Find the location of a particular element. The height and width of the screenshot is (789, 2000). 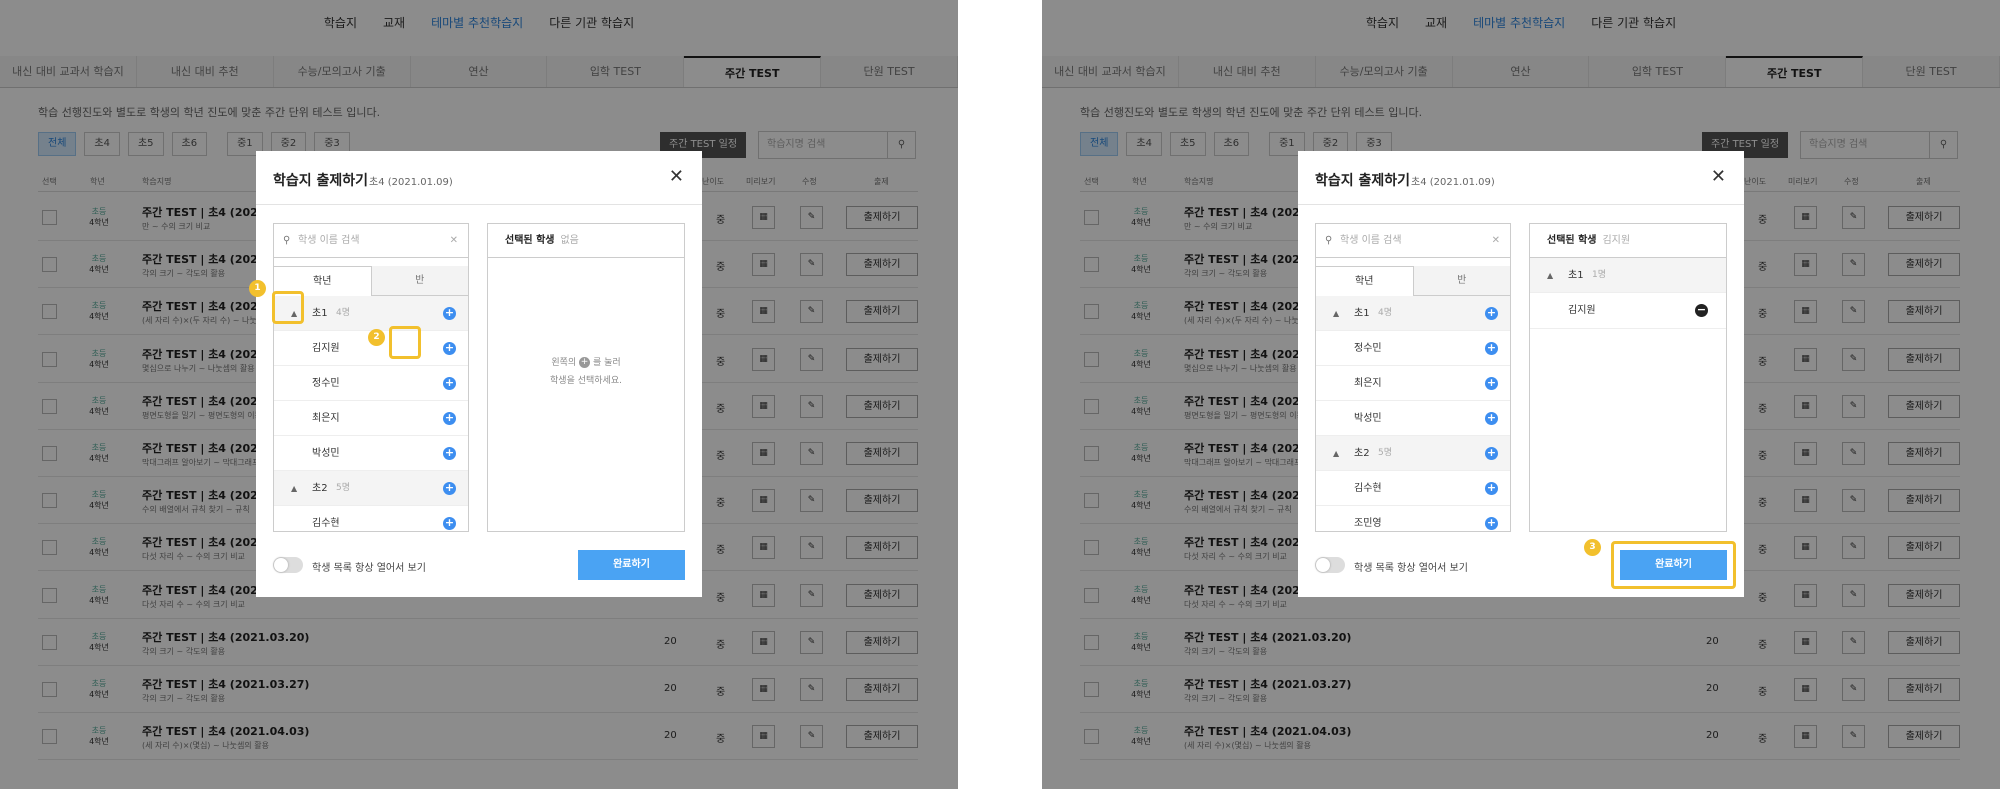

selected-group: ▲ 초1 1명 is located at coordinates (1628, 275).